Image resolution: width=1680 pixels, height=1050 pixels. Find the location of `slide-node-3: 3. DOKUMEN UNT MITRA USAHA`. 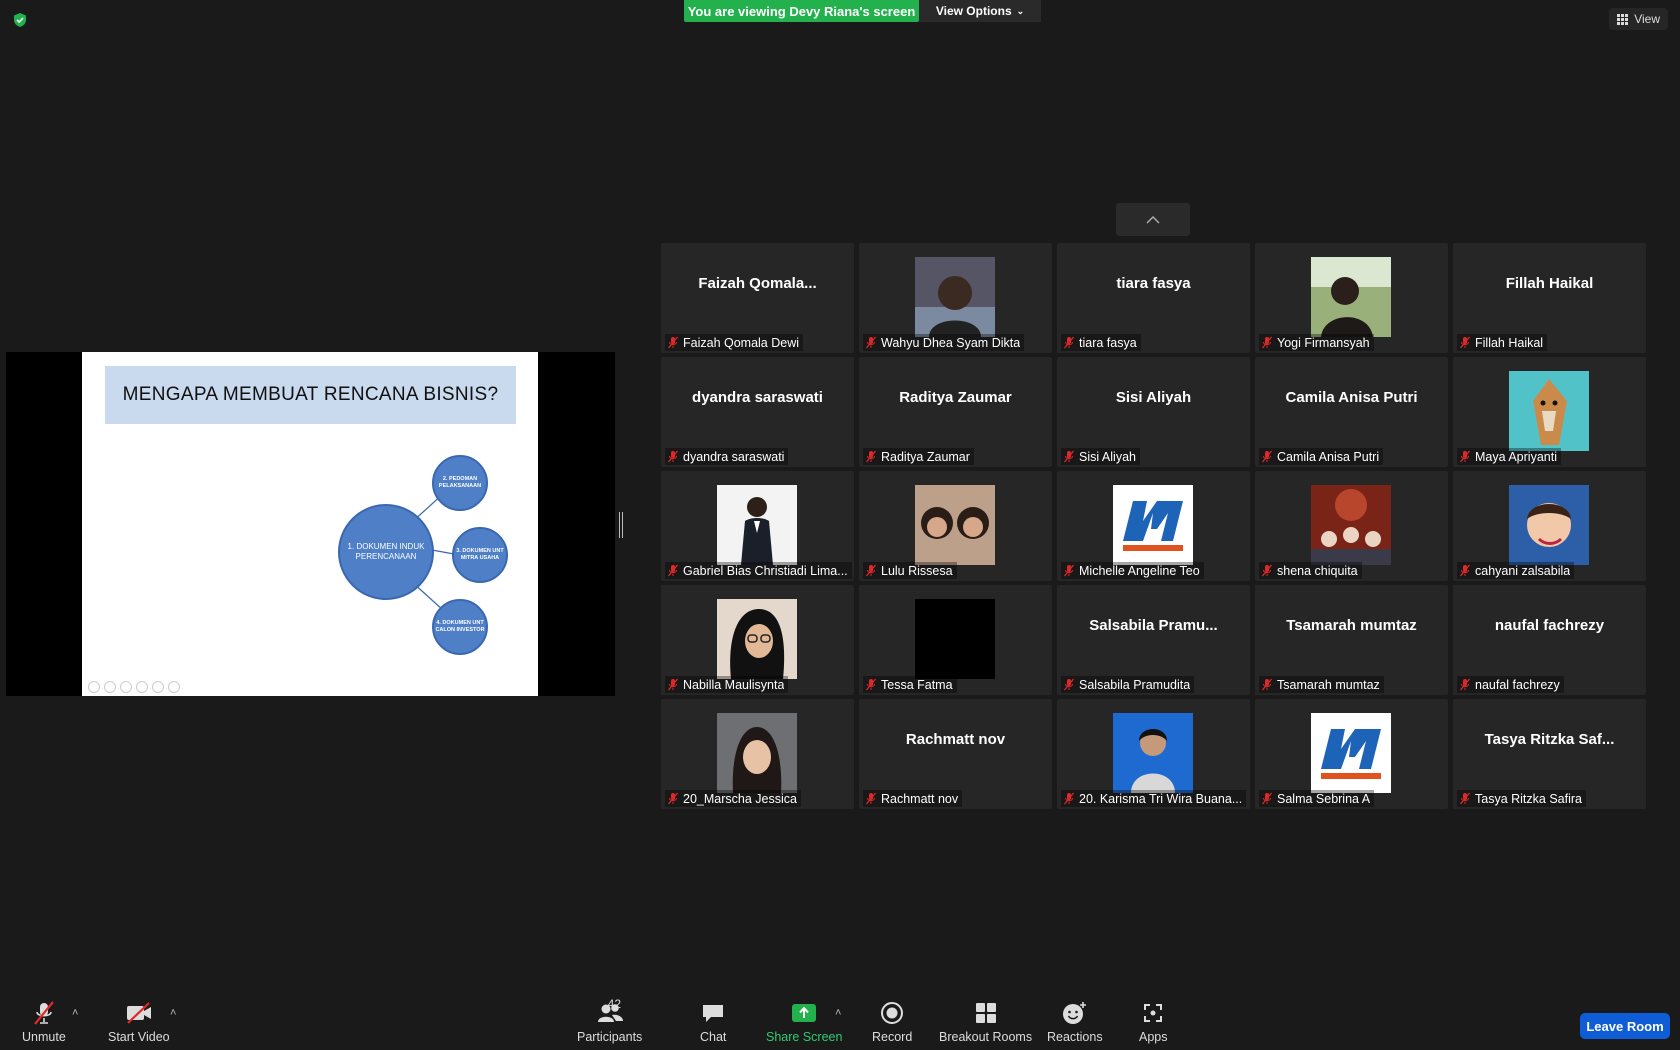

slide-node-3: 3. DOKUMEN UNT MITRA USAHA is located at coordinates (480, 555).